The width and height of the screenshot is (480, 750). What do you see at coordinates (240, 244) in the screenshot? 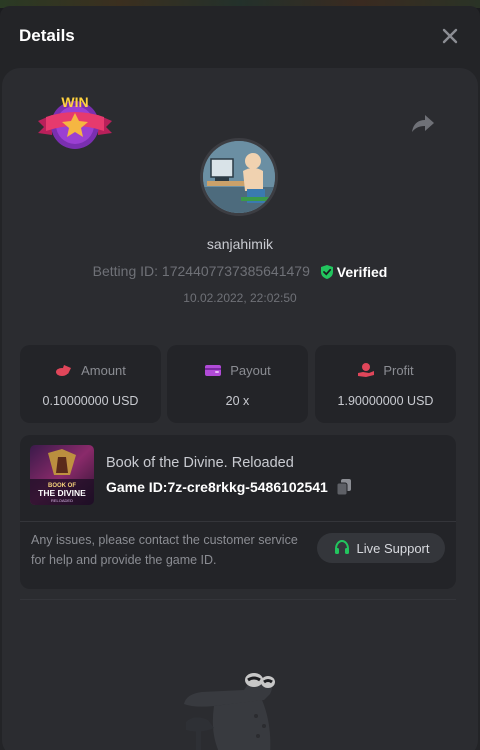
I see `username: sanjahimik` at bounding box center [240, 244].